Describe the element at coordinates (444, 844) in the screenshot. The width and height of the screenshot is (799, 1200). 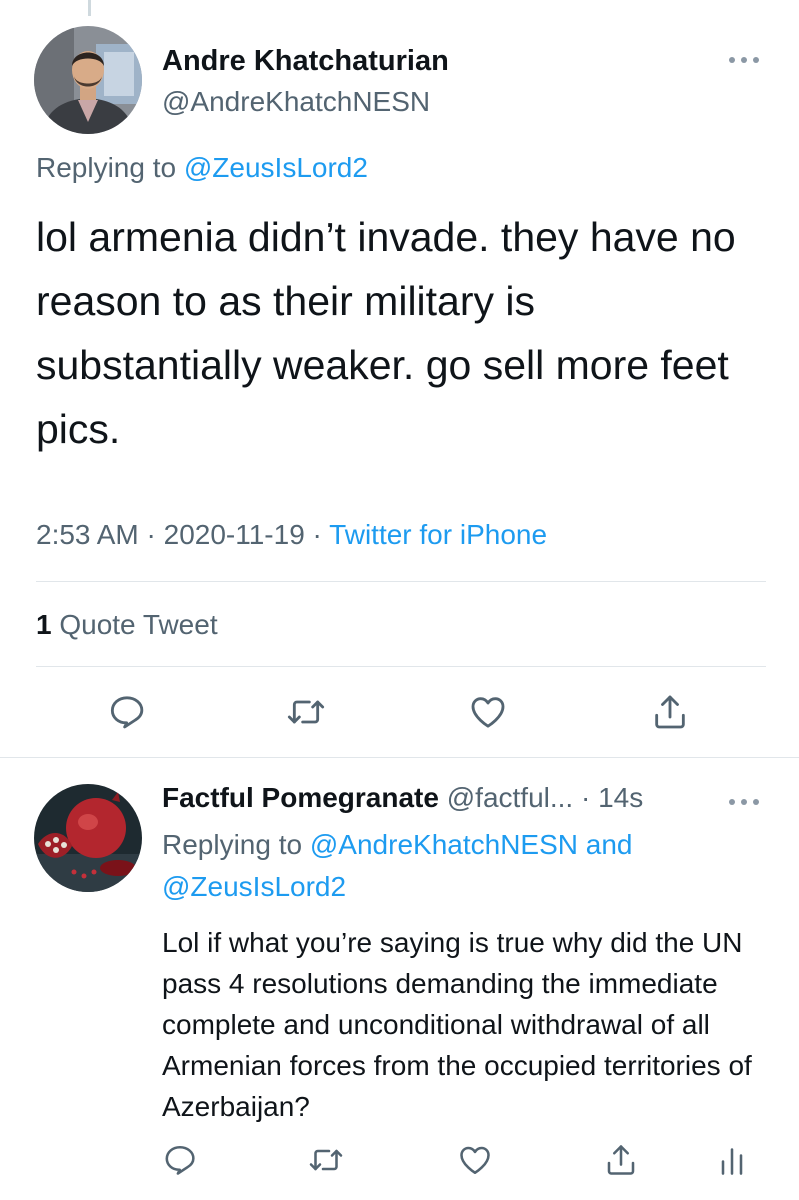
I see `mention-link: @AndreKhatchNESN` at that location.